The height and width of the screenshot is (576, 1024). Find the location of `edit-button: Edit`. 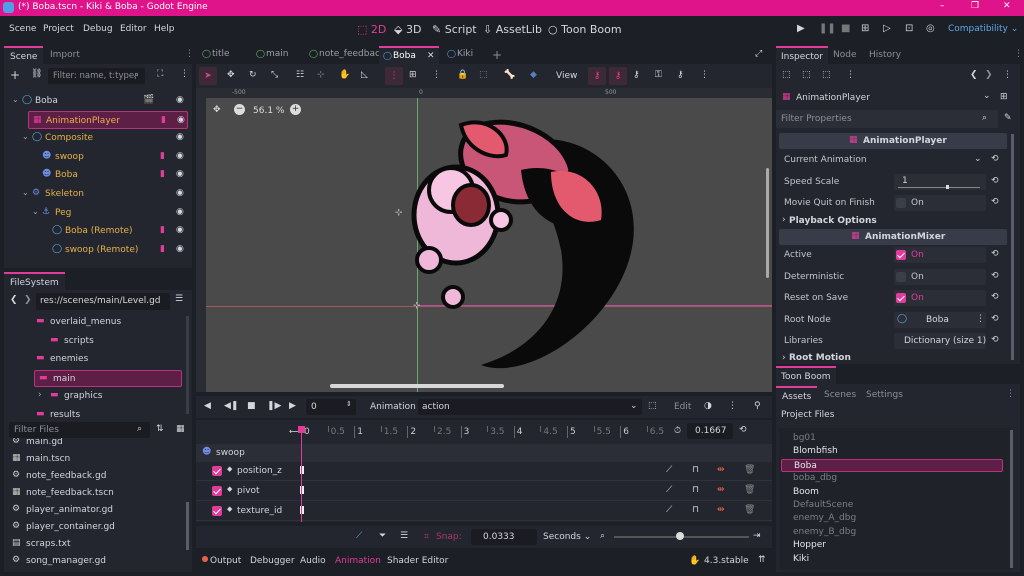

edit-button: Edit is located at coordinates (682, 407).